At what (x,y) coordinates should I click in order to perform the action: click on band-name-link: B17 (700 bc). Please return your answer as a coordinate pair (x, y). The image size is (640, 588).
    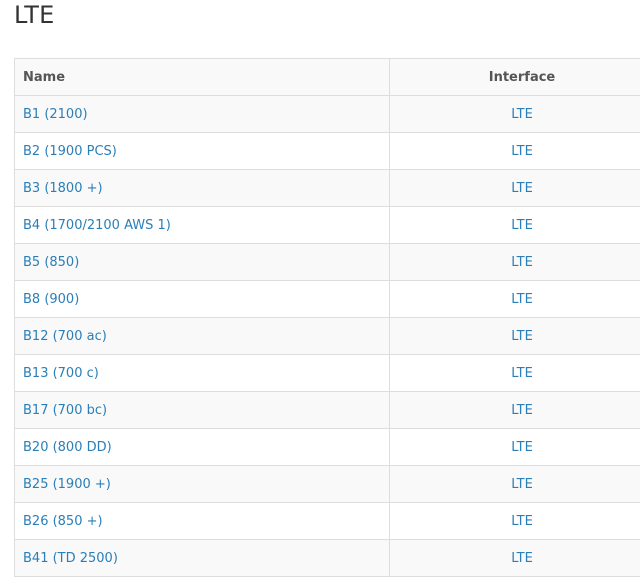
    Looking at the image, I should click on (202, 410).